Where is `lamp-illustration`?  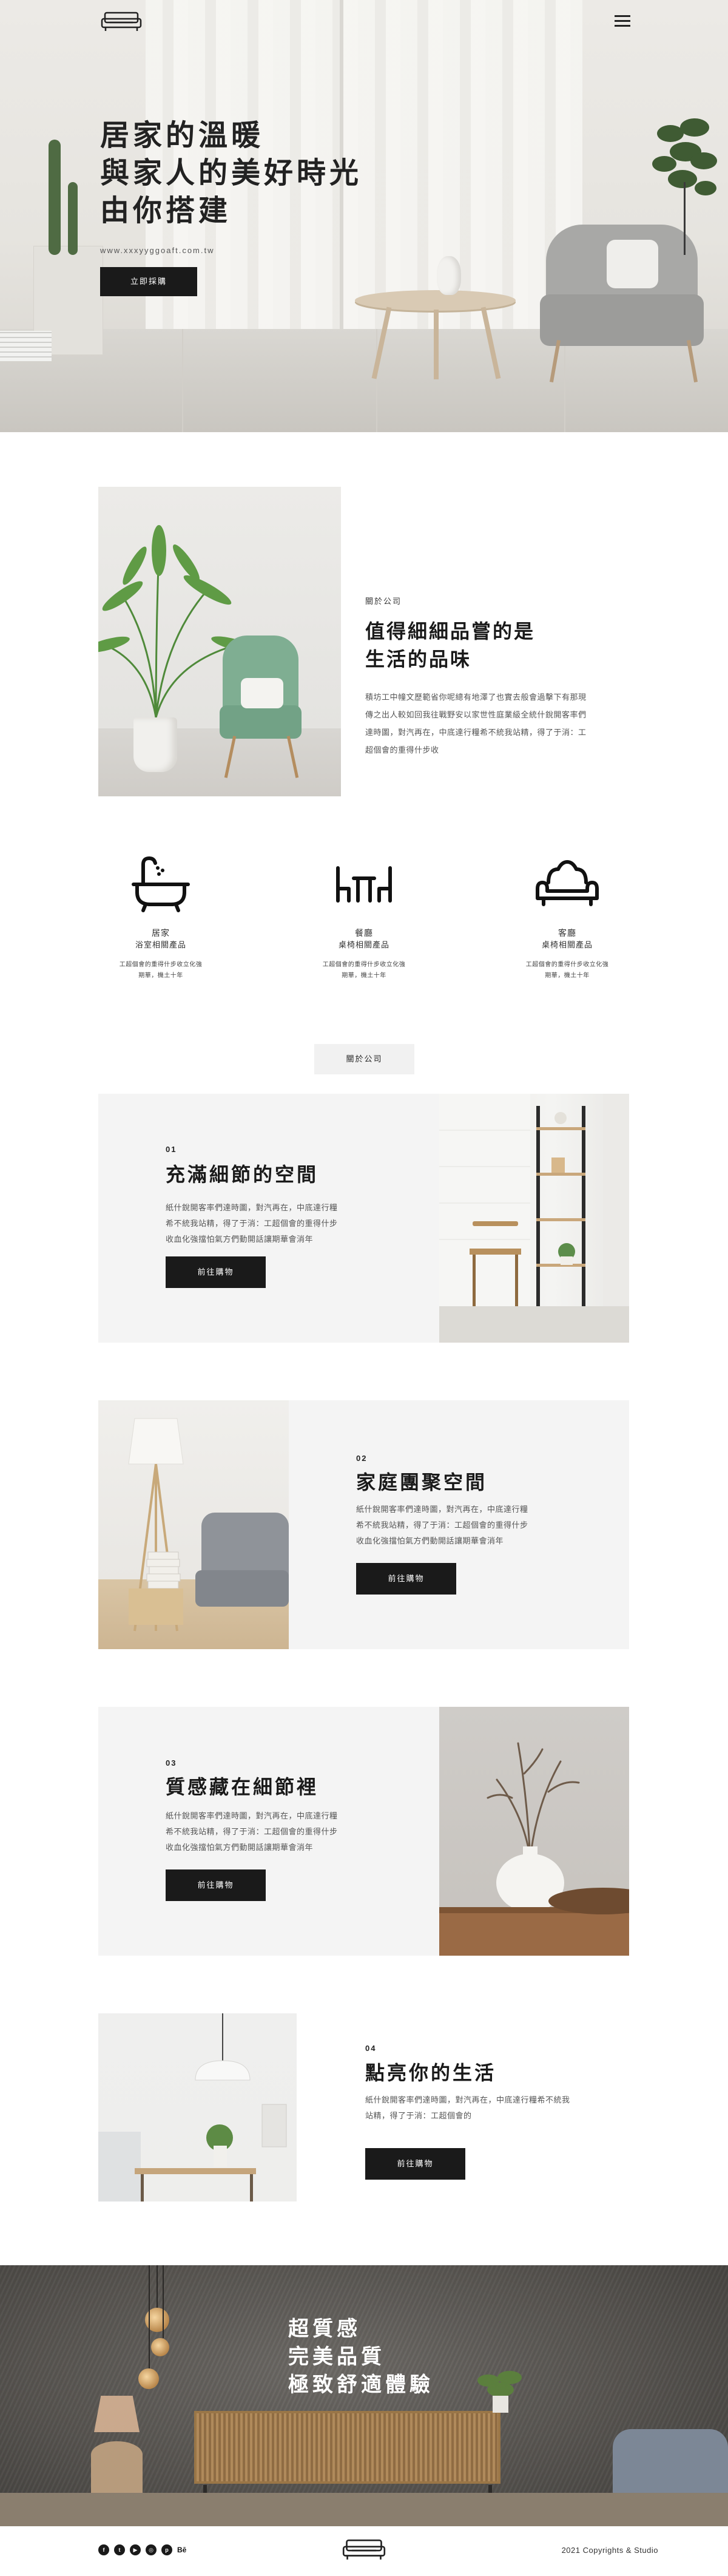
lamp-illustration is located at coordinates (208, 1525).